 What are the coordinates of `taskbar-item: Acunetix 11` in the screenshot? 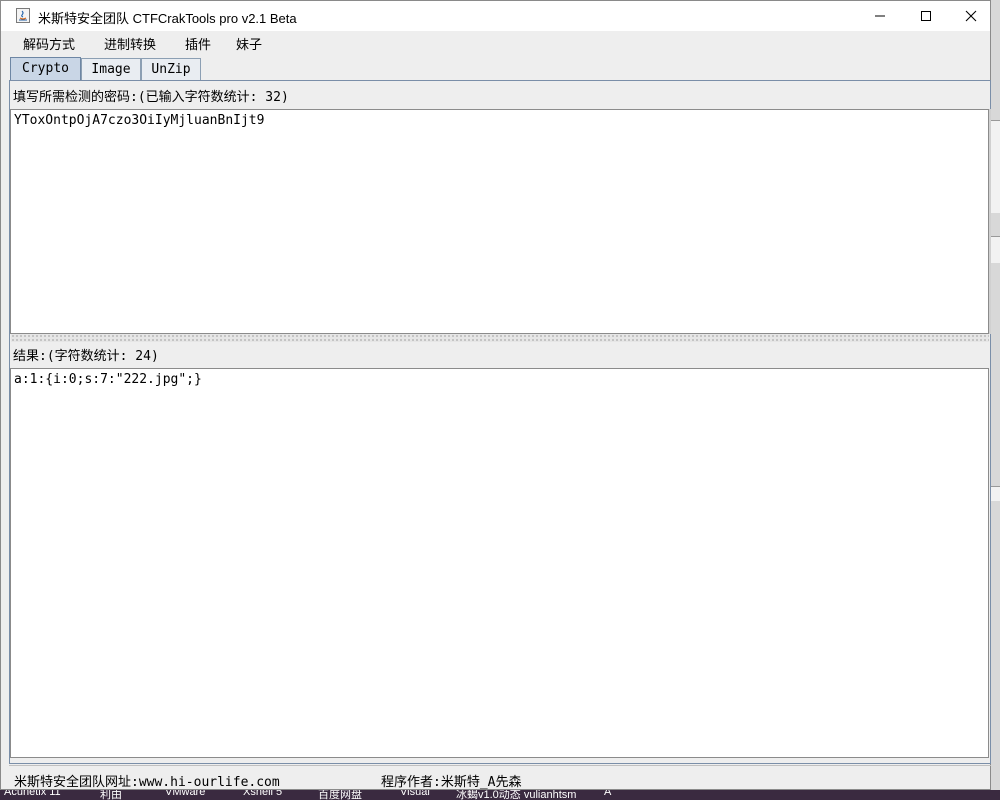 It's located at (32, 794).